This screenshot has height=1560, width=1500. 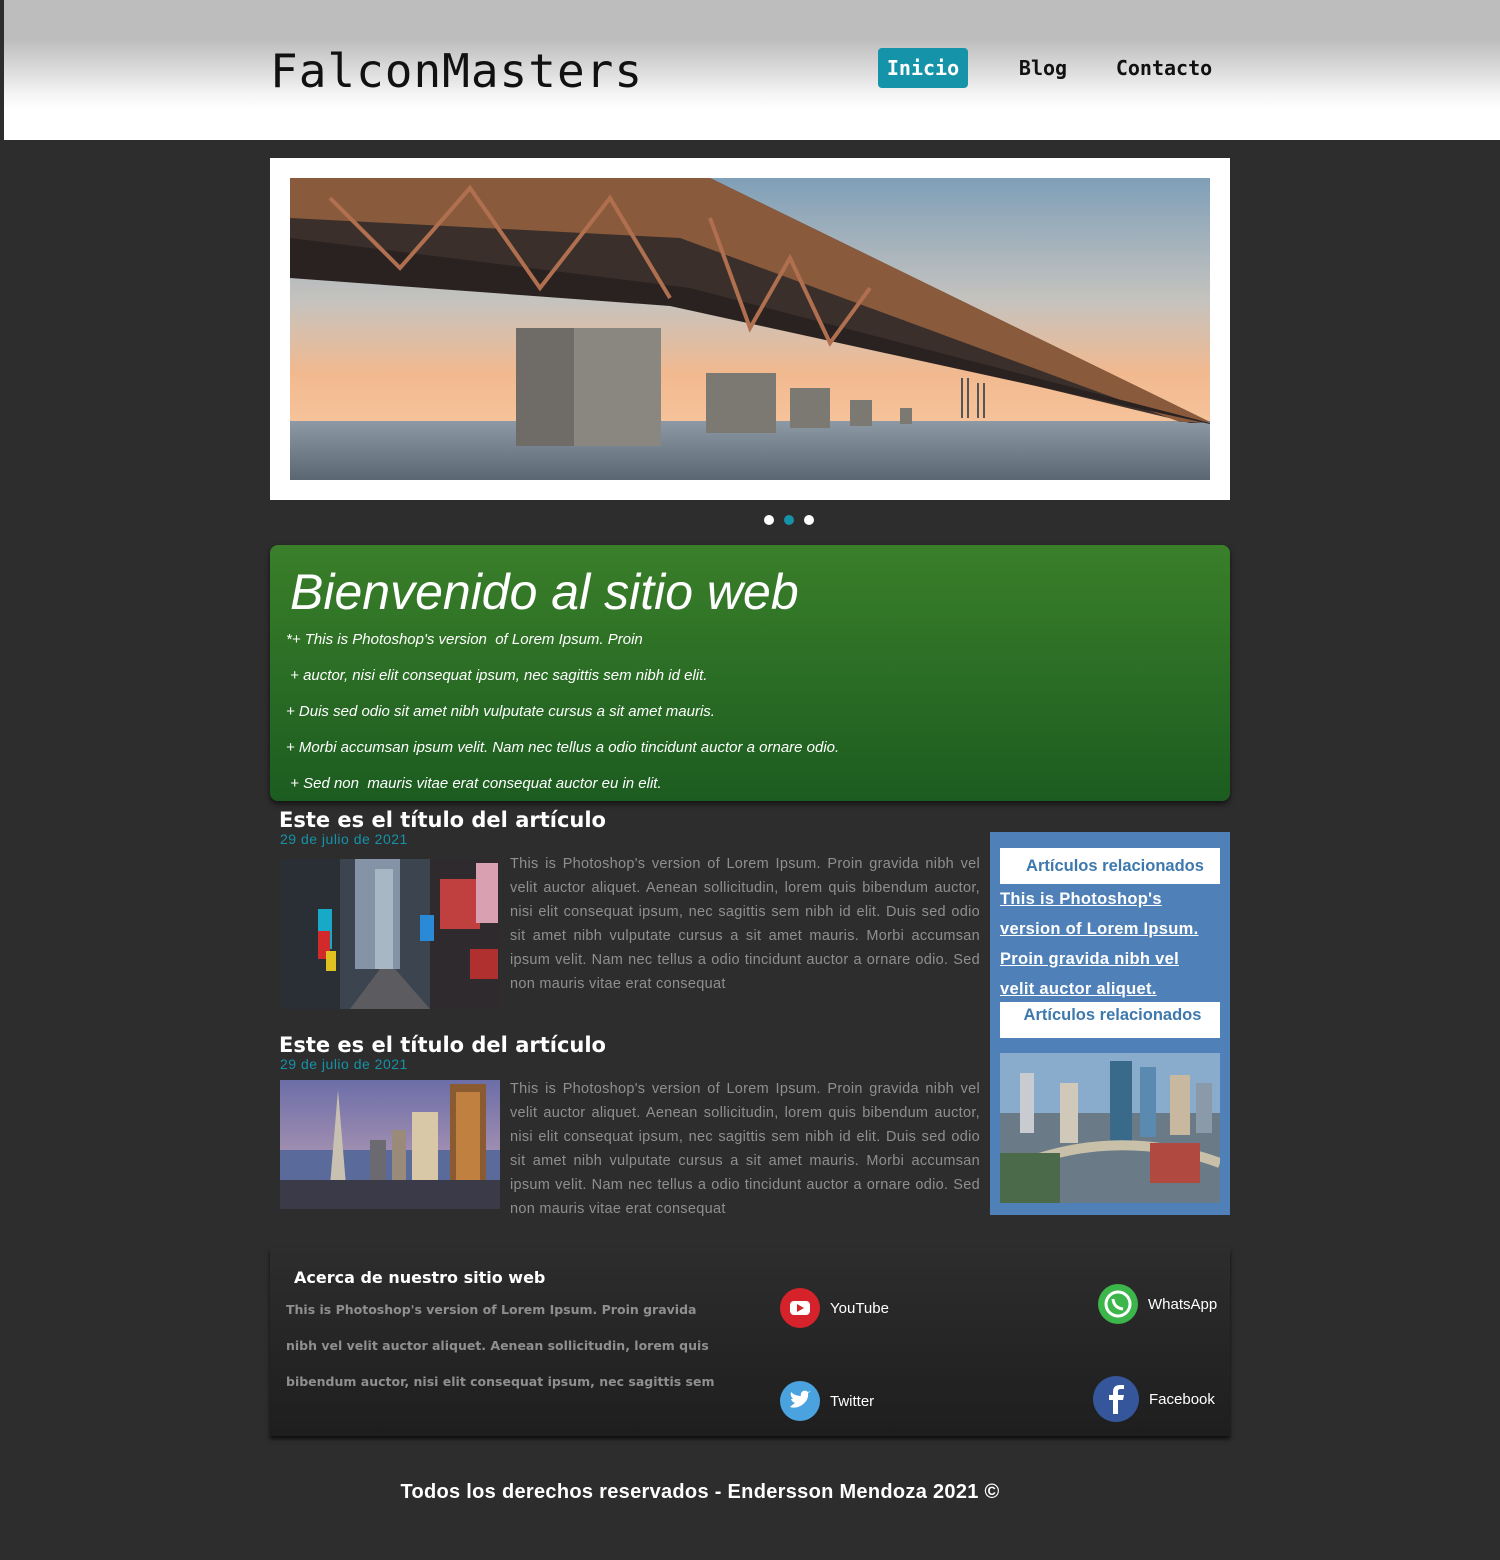 What do you see at coordinates (852, 1401) in the screenshot?
I see `twitter-label: Twitter` at bounding box center [852, 1401].